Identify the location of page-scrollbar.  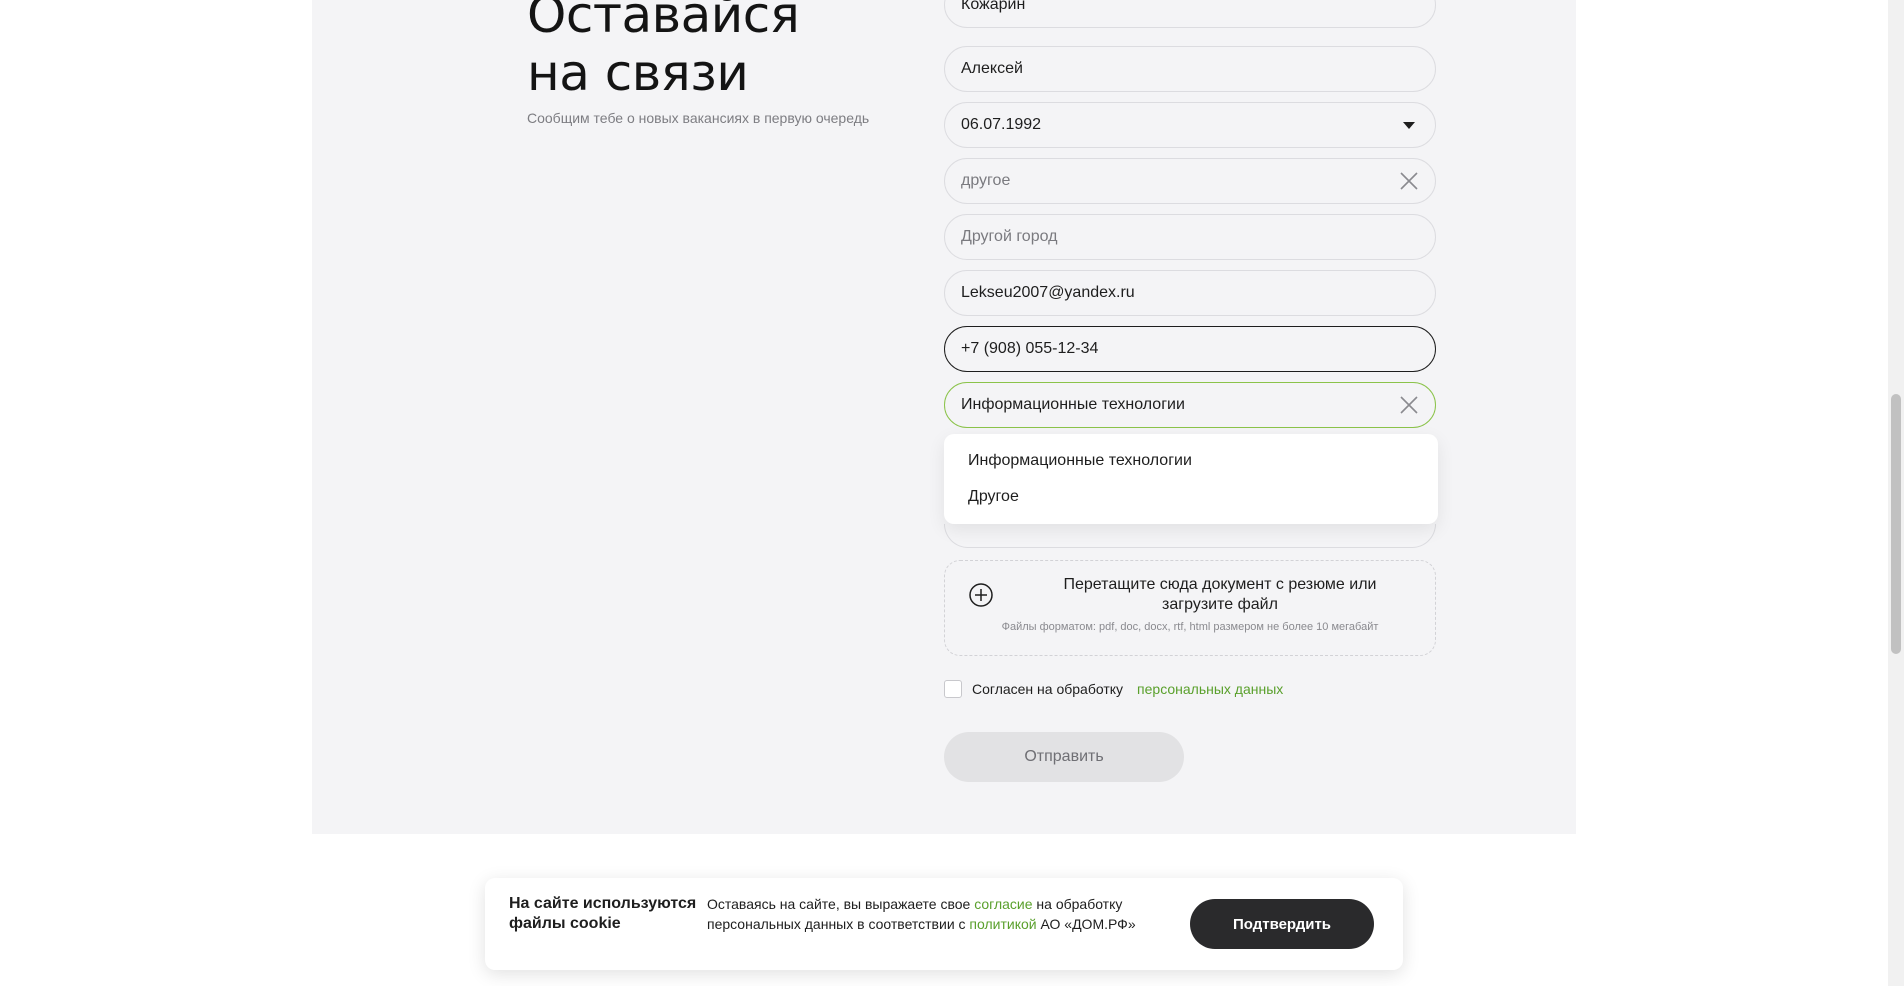
(1896, 493).